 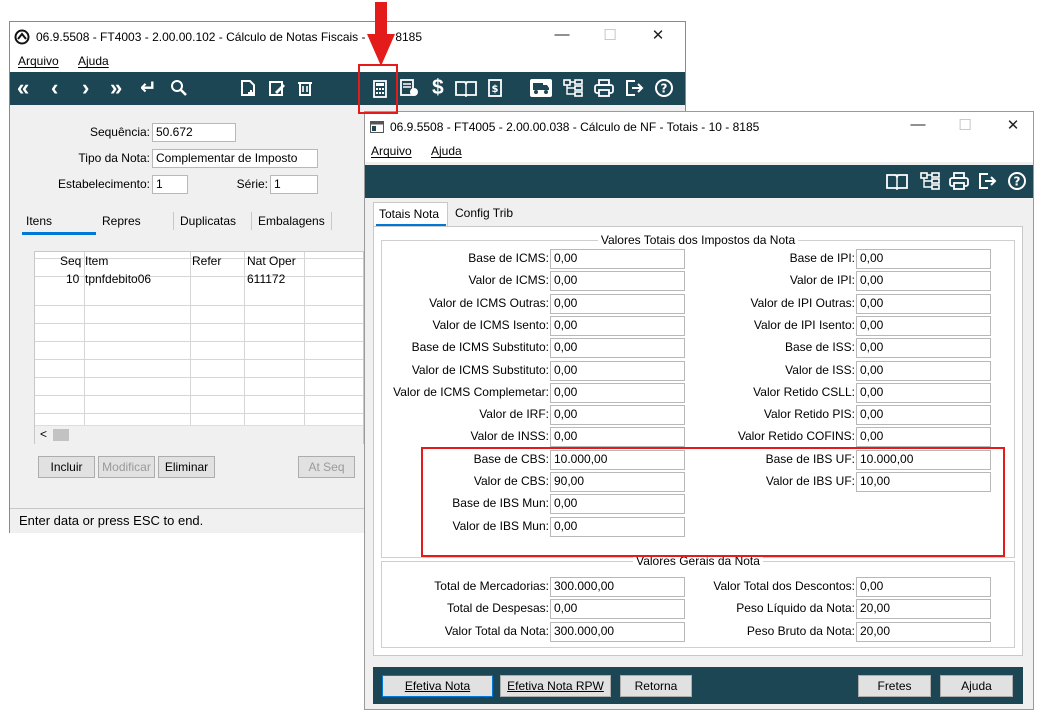 What do you see at coordinates (116, 88) in the screenshot?
I see `last-record-icon: »` at bounding box center [116, 88].